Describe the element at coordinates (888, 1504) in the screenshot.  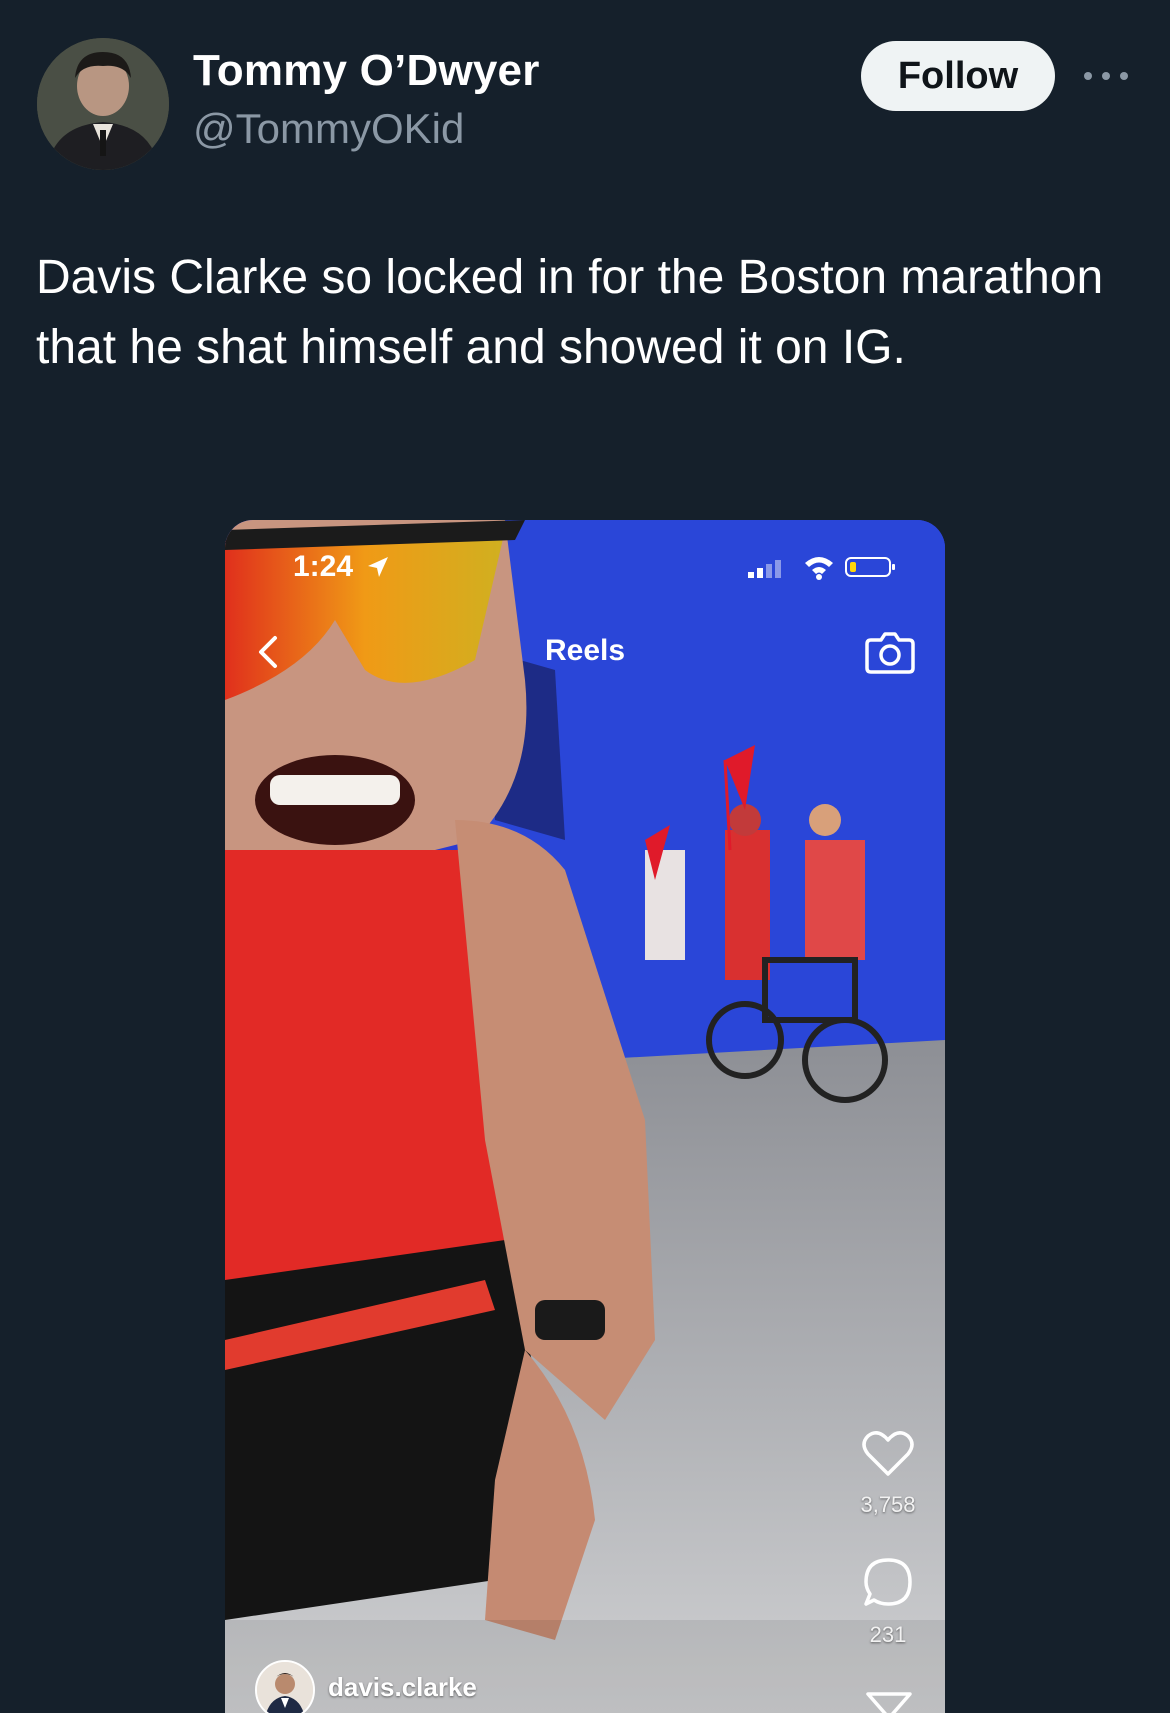
I see `likes-count: 3,758` at that location.